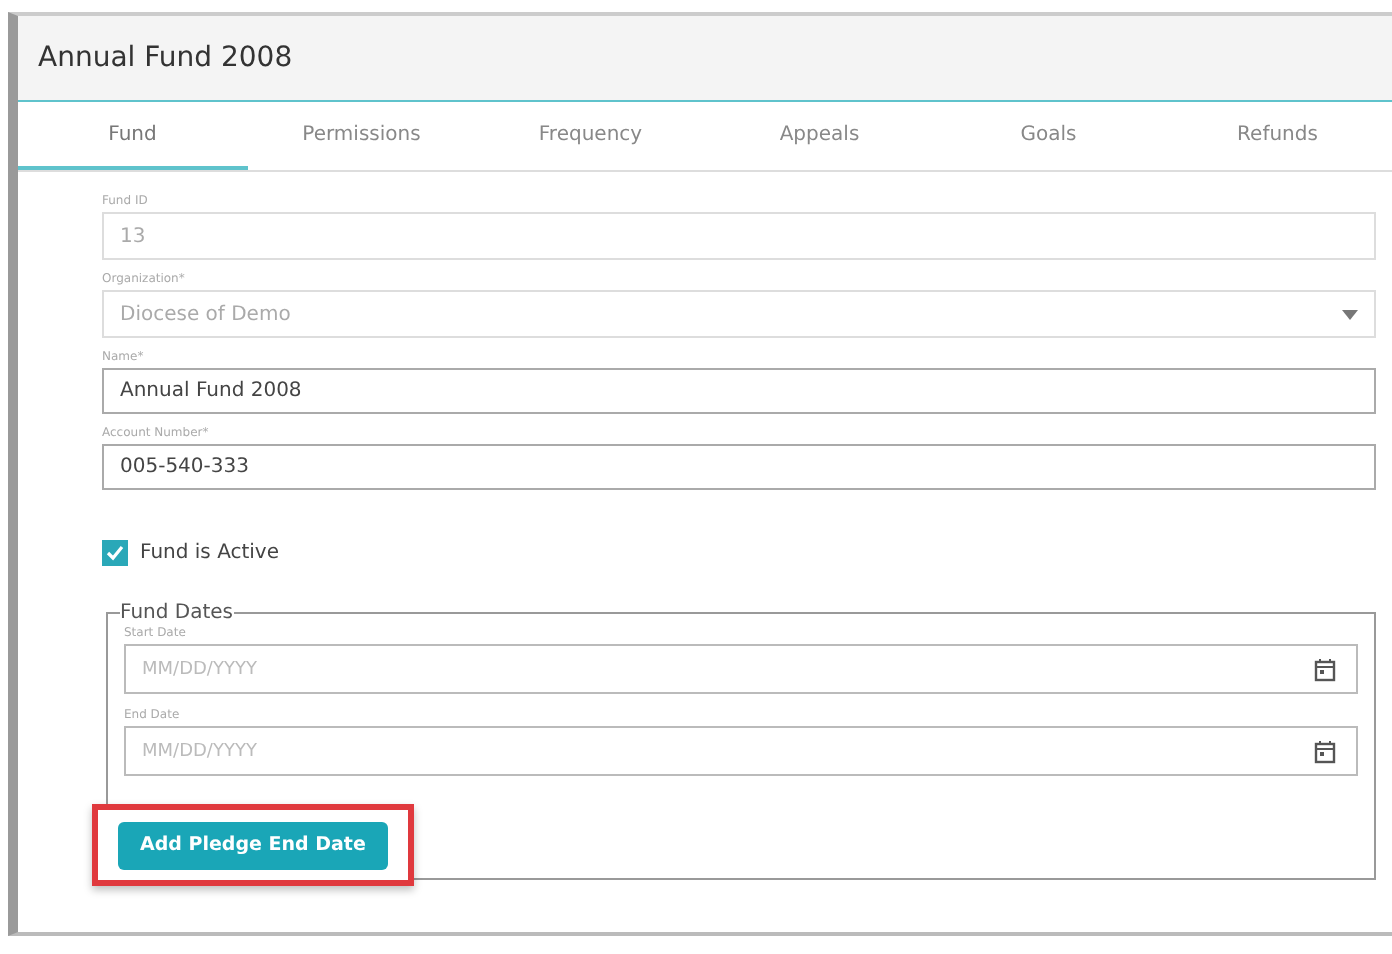  I want to click on checkbox, so click(115, 553).